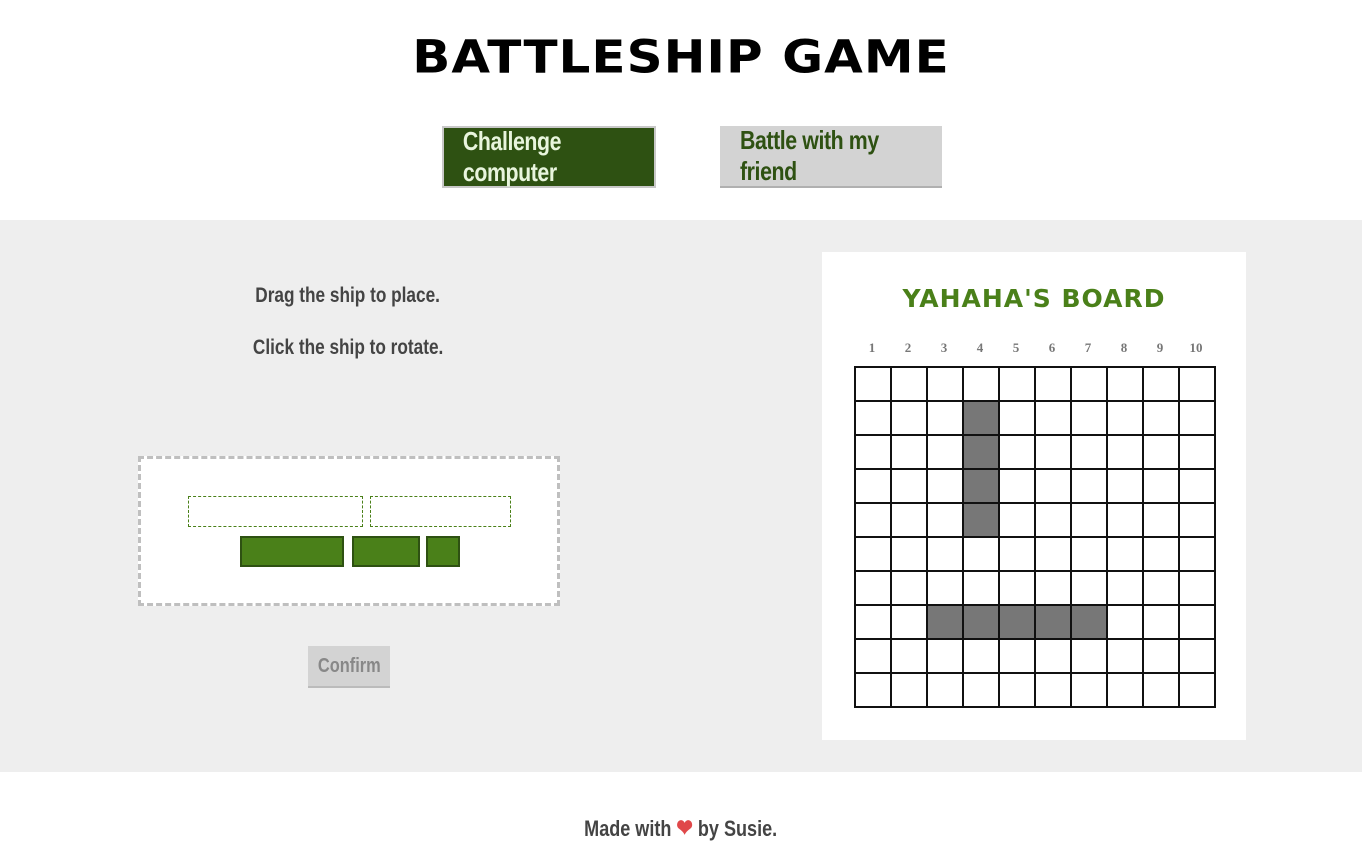 Image resolution: width=1362 pixels, height=866 pixels. Describe the element at coordinates (349, 667) in the screenshot. I see `confirm-button: Confirm` at that location.